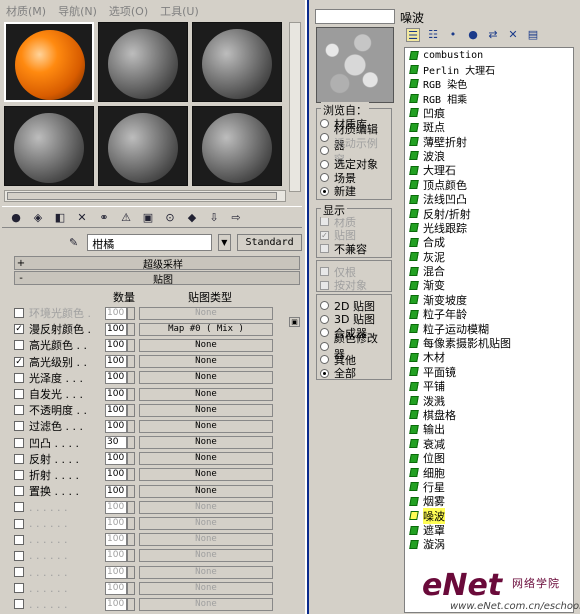 Image resolution: width=580 pixels, height=614 pixels. I want to click on checkbox-option: 不兼容, so click(354, 249).